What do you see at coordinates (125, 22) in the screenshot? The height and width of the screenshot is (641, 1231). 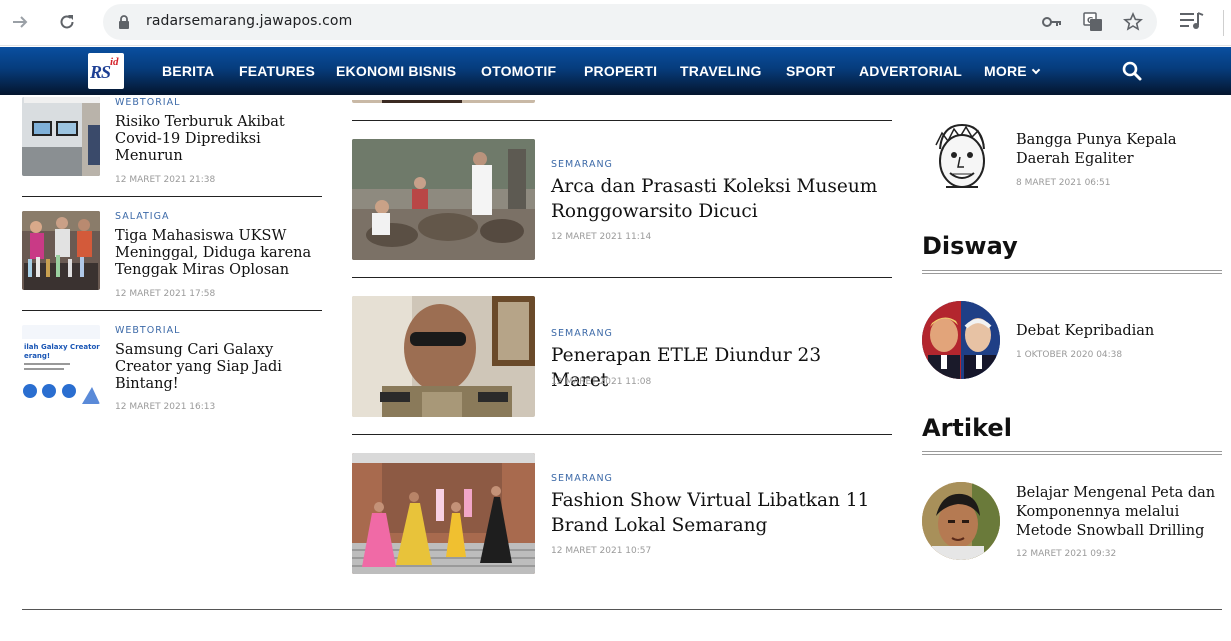 I see `lock-icon` at bounding box center [125, 22].